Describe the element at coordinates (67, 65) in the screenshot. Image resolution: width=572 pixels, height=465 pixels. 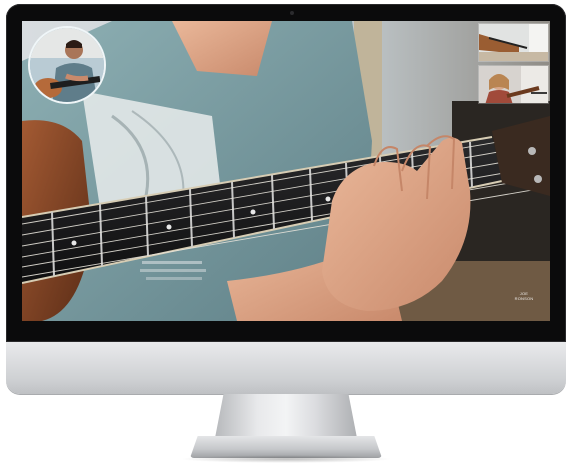
I see `self-view-video` at that location.